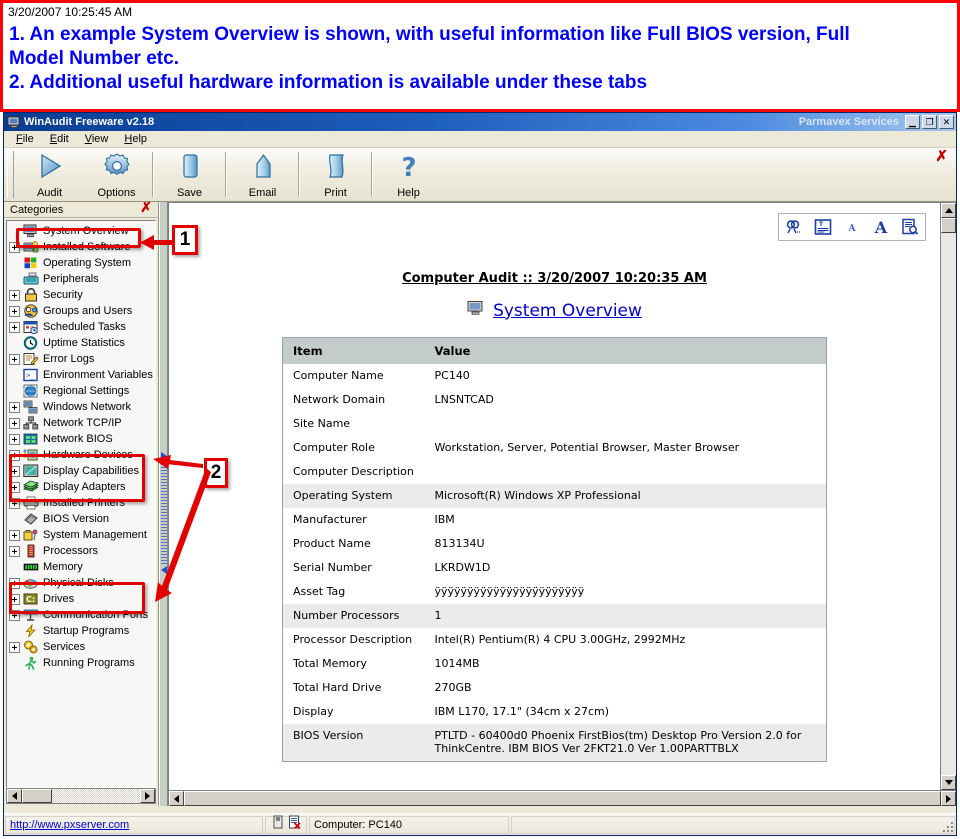  What do you see at coordinates (929, 122) in the screenshot?
I see `maximize-button: ❐` at bounding box center [929, 122].